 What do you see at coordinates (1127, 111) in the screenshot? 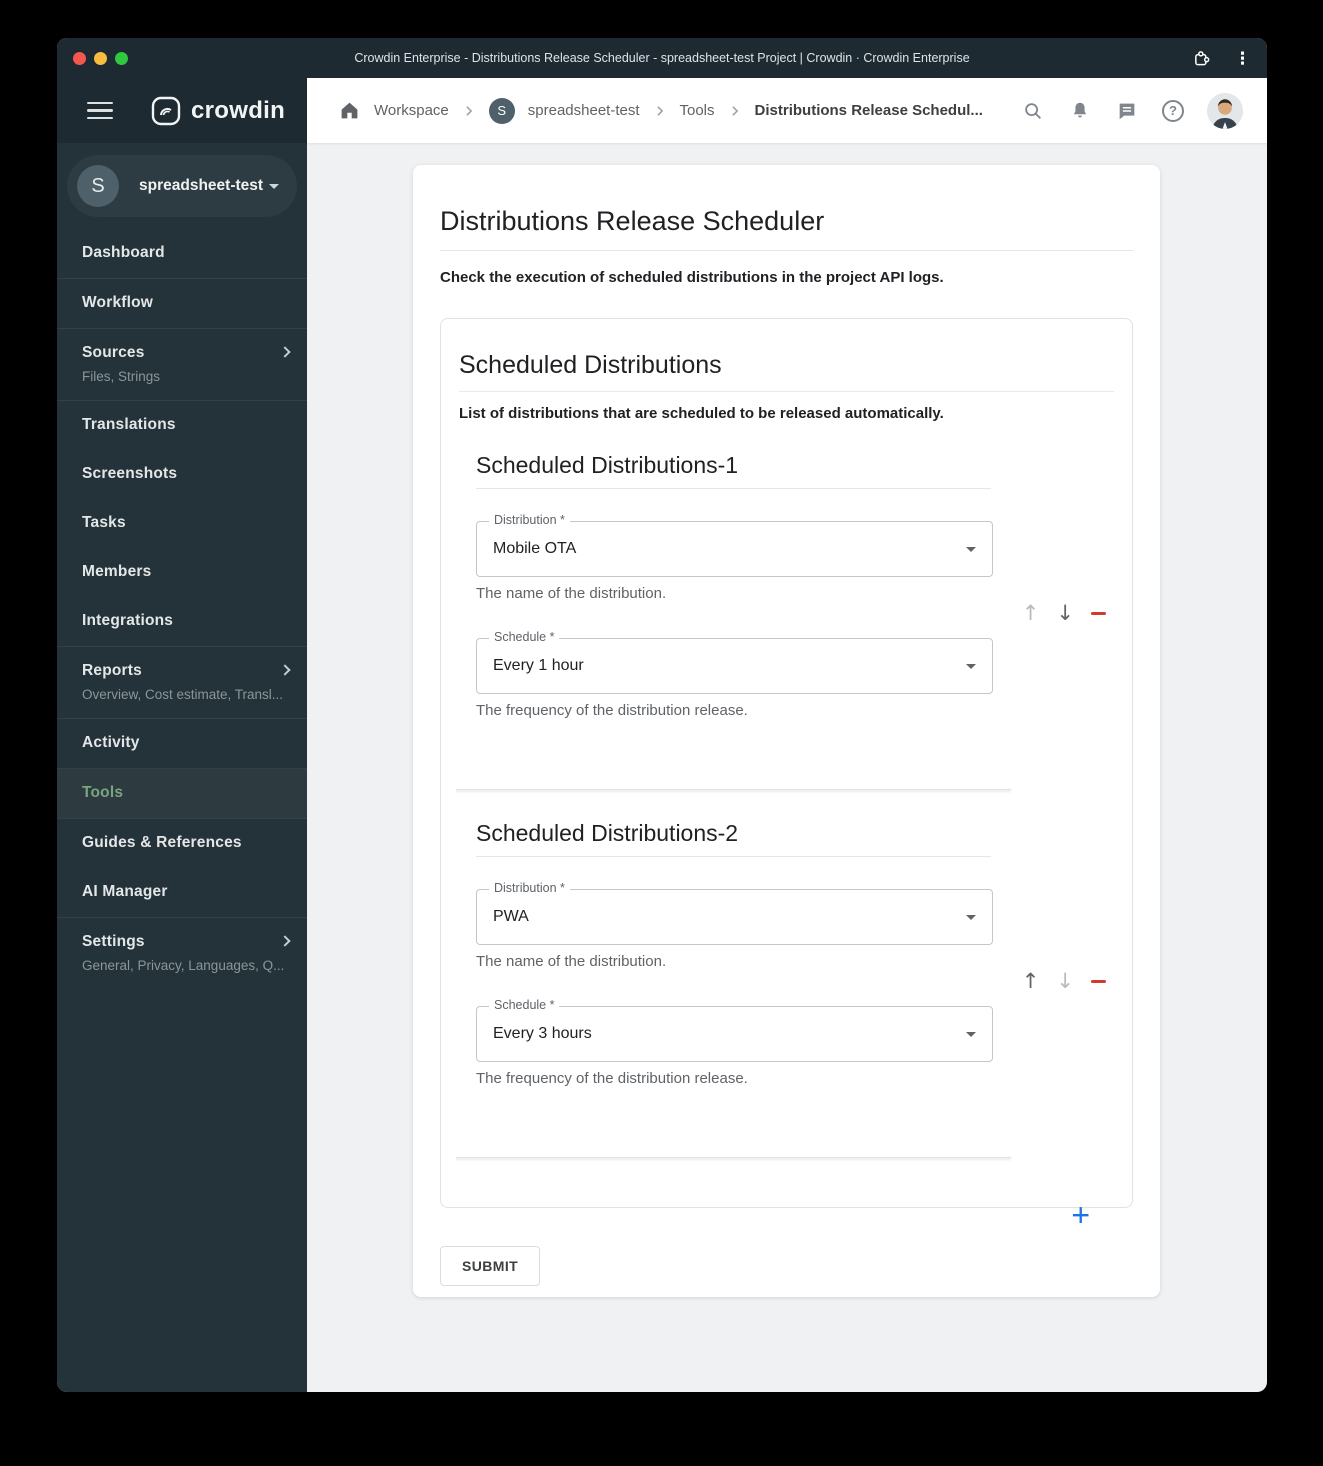
I see `messages-icon` at bounding box center [1127, 111].